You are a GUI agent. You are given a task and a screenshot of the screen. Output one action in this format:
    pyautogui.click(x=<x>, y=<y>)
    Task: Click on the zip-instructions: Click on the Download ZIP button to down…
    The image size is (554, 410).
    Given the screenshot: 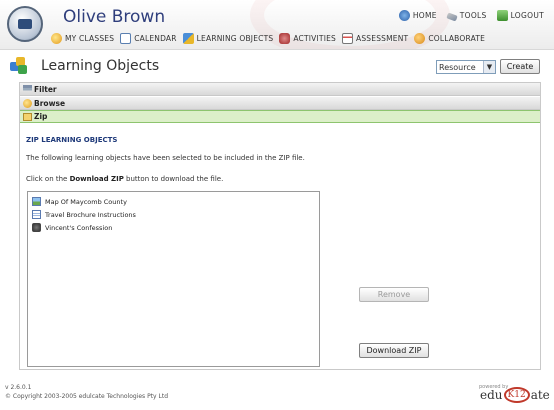 What is the action you would take?
    pyautogui.click(x=124, y=179)
    